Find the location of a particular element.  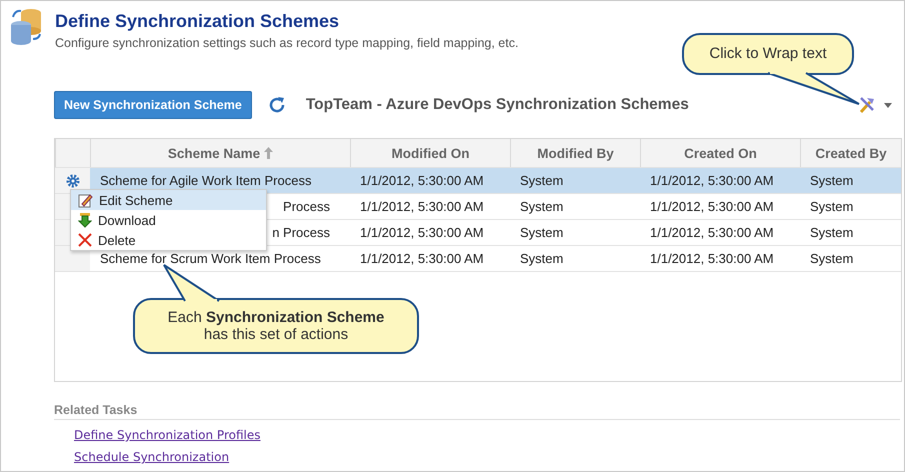

column-header: Modified By is located at coordinates (575, 153).